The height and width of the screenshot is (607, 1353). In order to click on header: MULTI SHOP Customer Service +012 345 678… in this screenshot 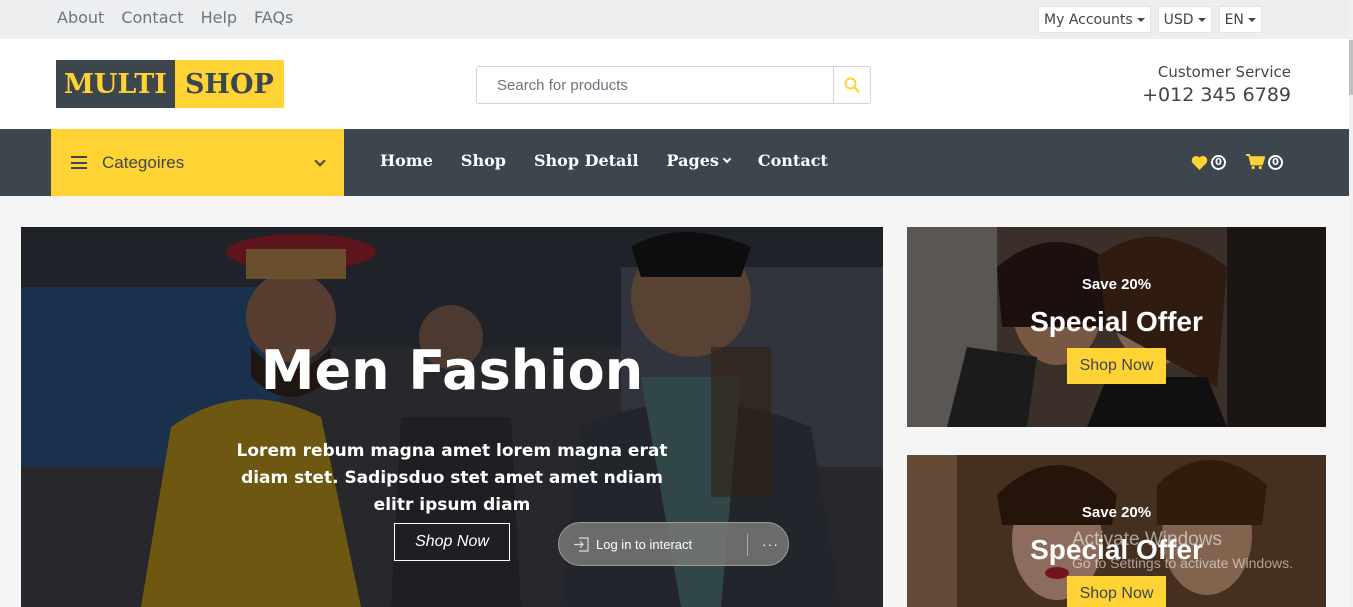, I will do `click(676, 84)`.